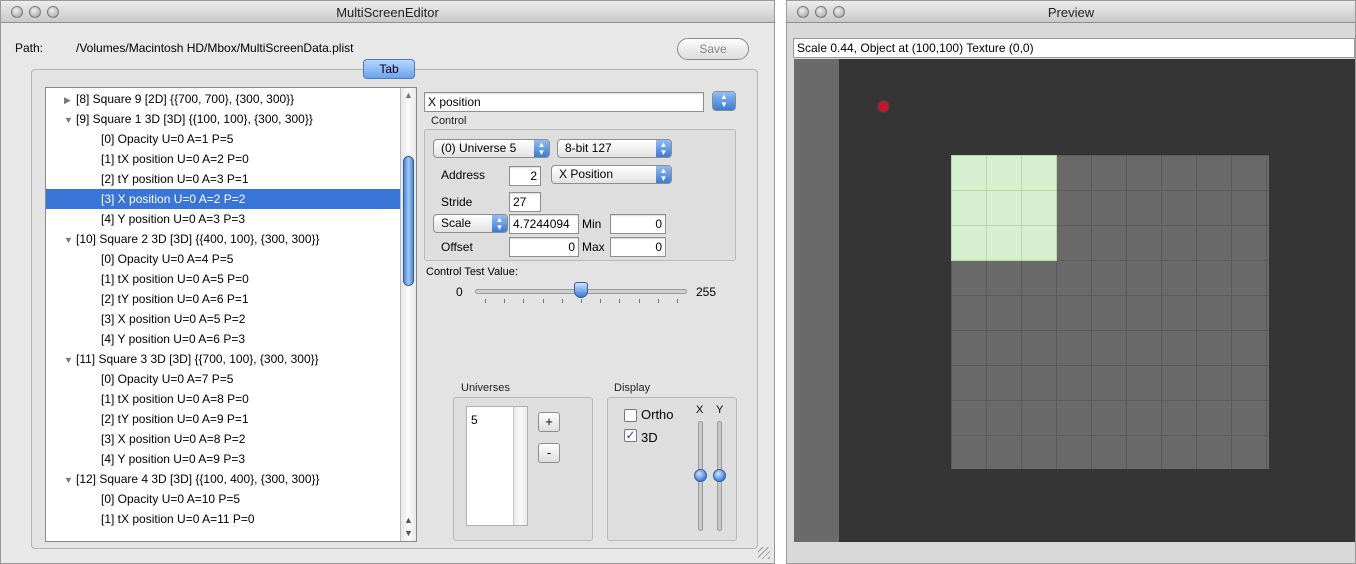 This screenshot has height=564, width=1356. I want to click on scroll-knob, so click(408, 221).